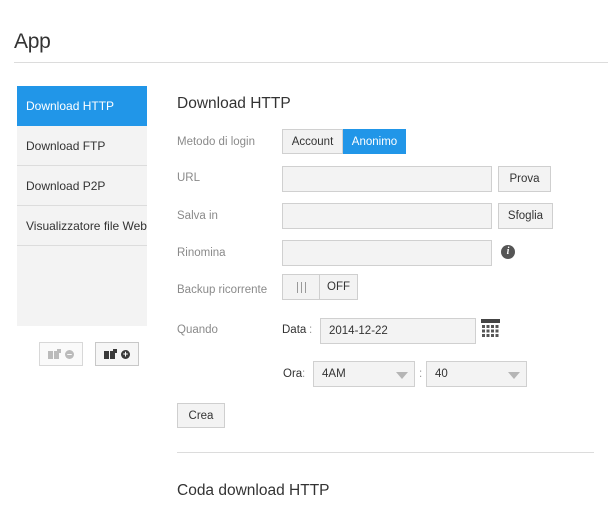  What do you see at coordinates (334, 374) in the screenshot?
I see `hour-select-value: 4AM` at bounding box center [334, 374].